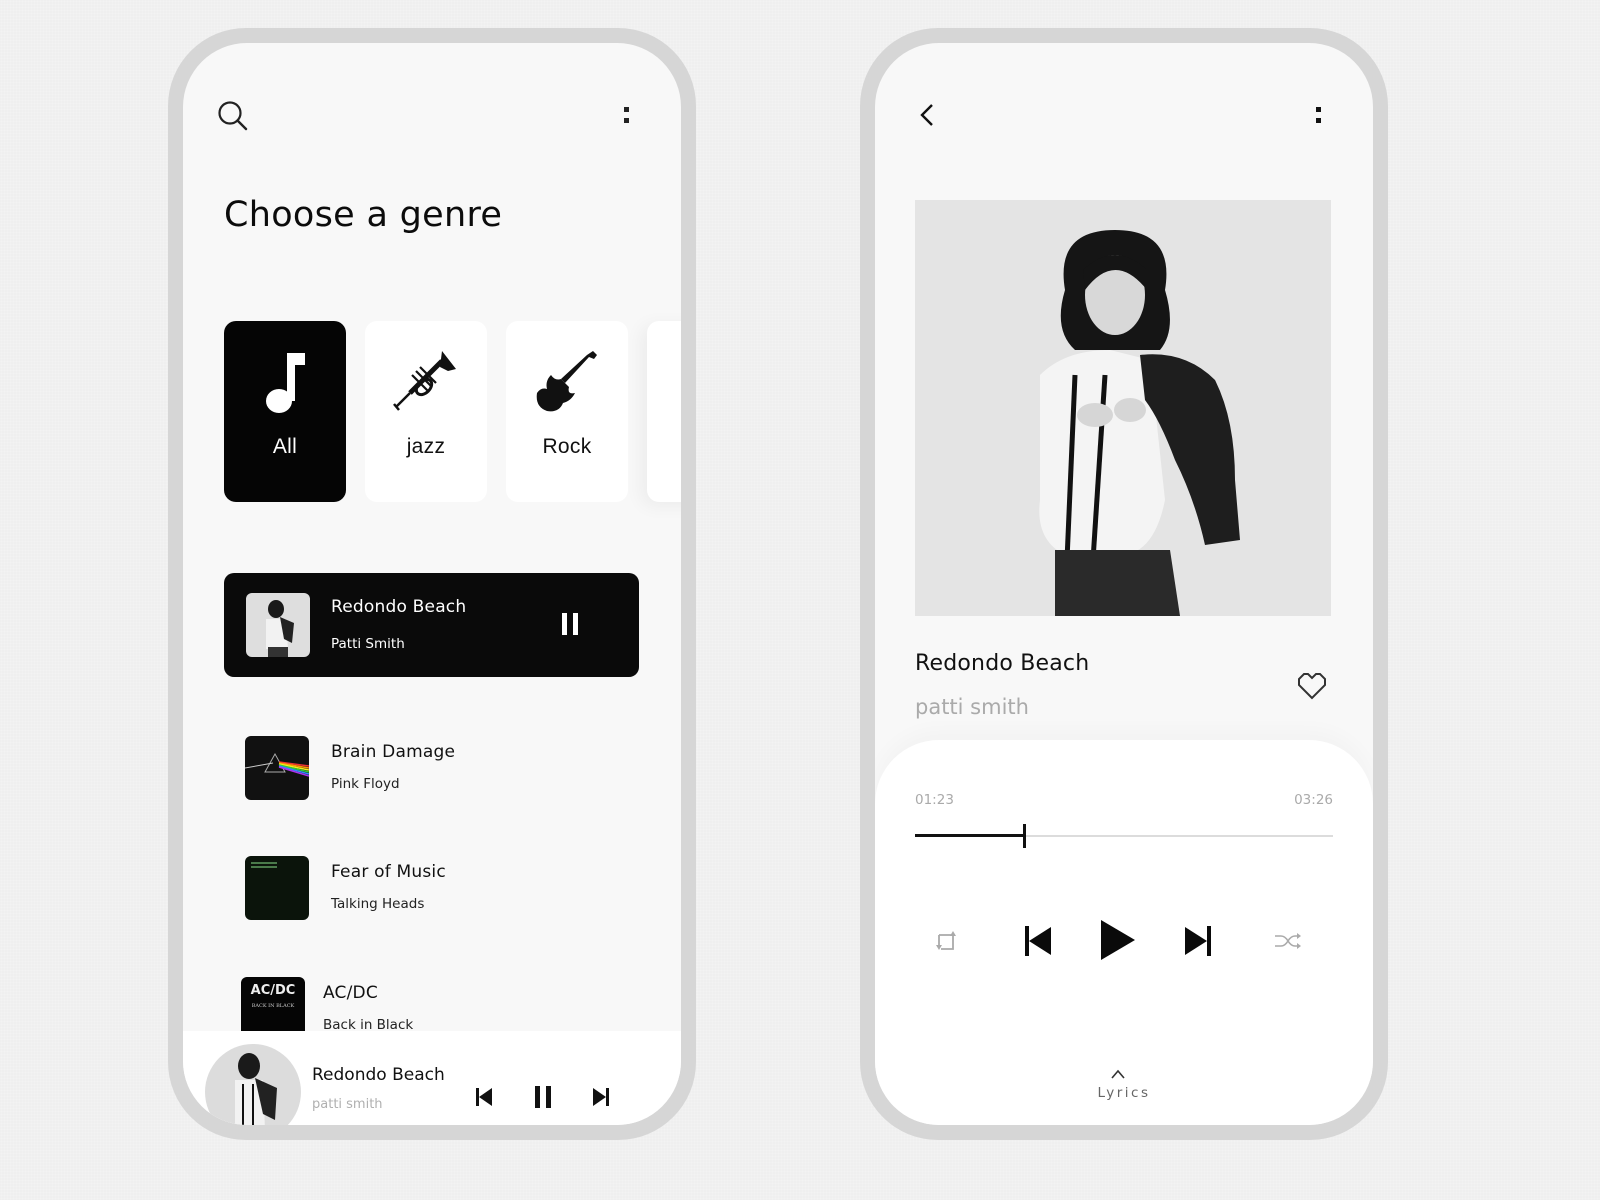  I want to click on genre-label: Rock, so click(567, 446).